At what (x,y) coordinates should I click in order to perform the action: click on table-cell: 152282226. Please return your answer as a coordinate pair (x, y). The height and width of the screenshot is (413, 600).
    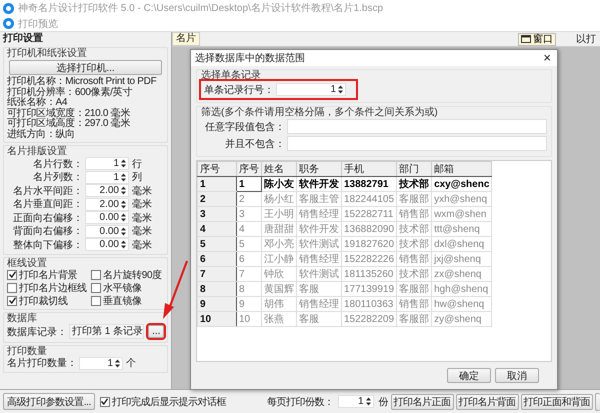
    Looking at the image, I should click on (369, 259).